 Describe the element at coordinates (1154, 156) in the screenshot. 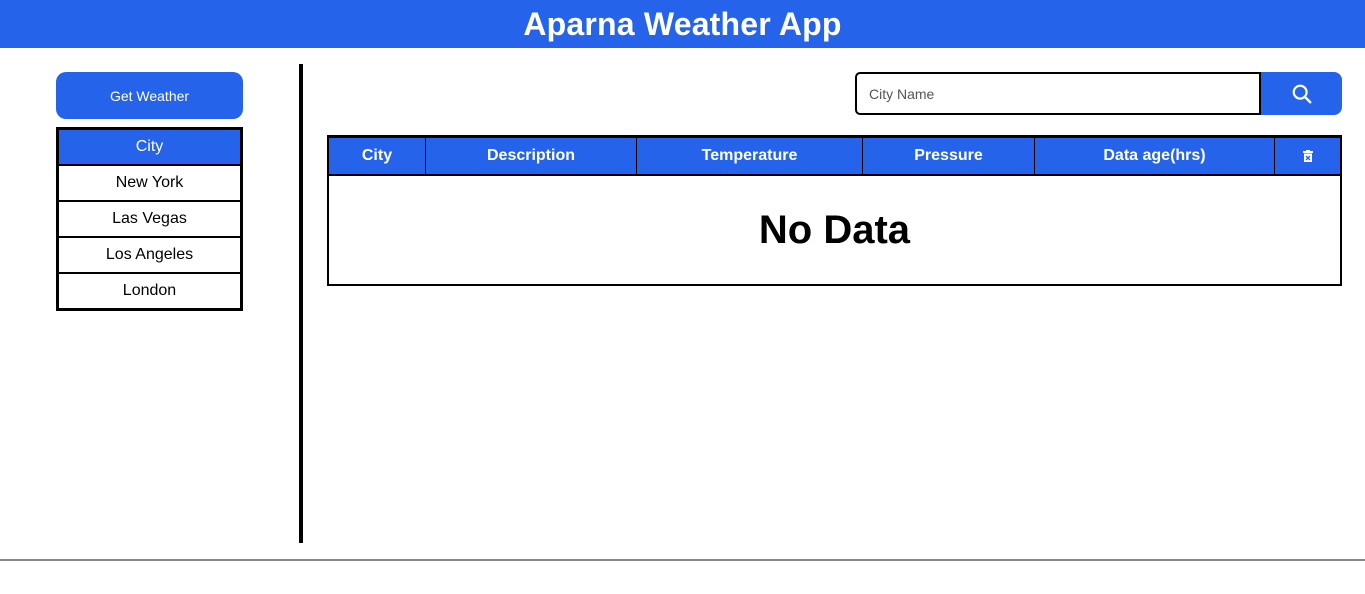

I see `column-header-data-age: Data age(hrs)` at that location.